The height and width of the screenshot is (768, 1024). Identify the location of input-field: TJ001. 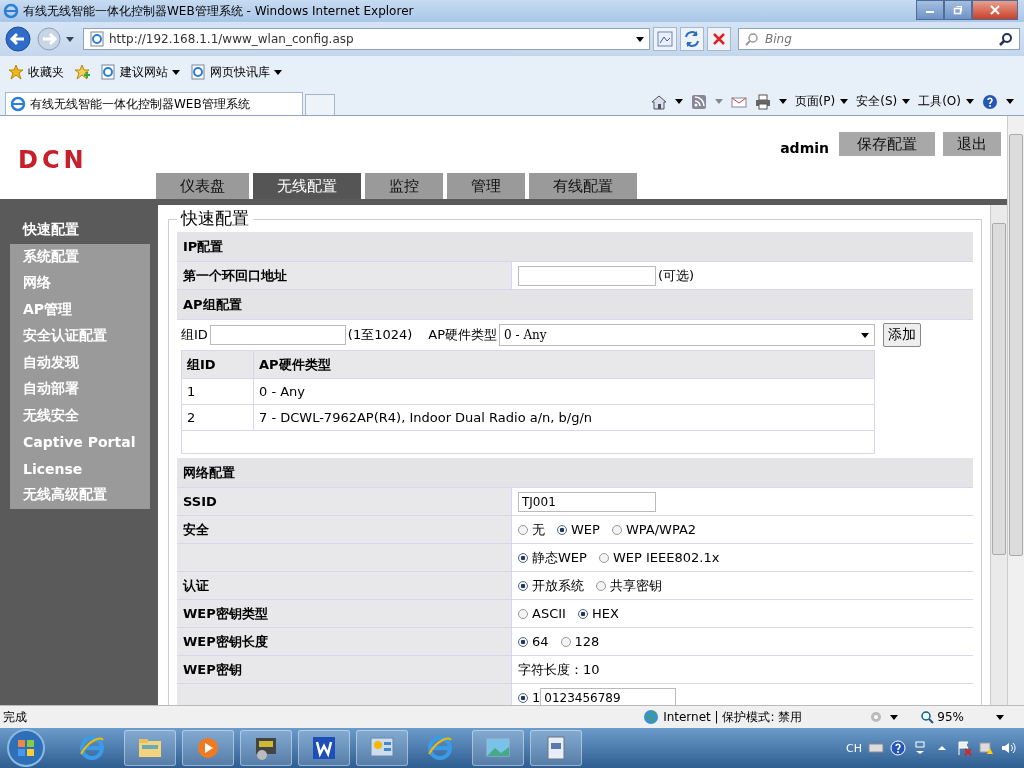
(587, 501).